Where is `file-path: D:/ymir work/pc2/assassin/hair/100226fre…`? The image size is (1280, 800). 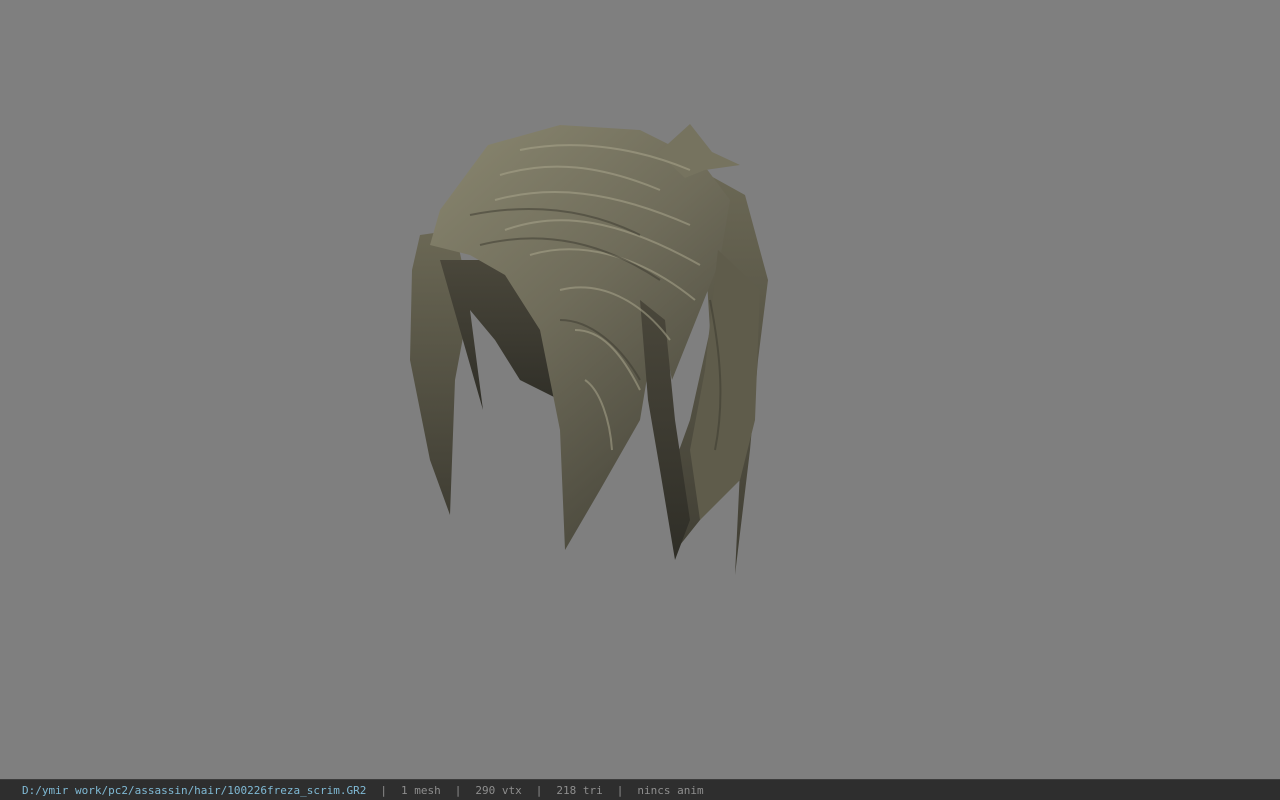
file-path: D:/ymir work/pc2/assassin/hair/100226fre… is located at coordinates (194, 790).